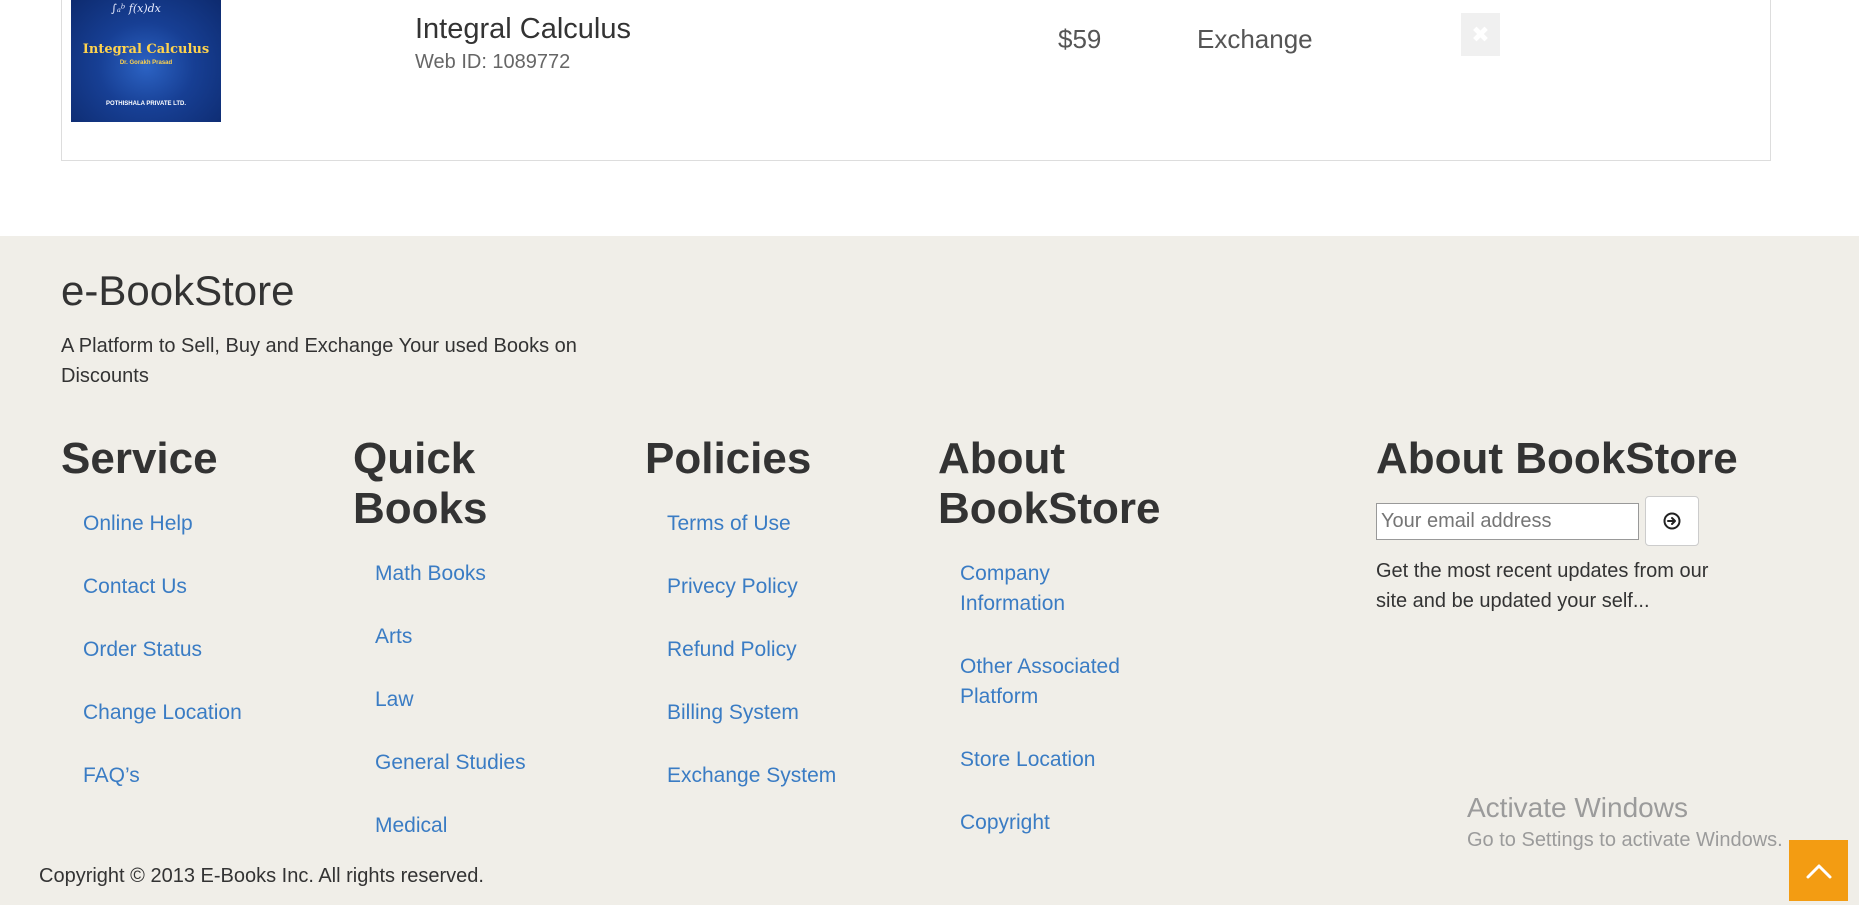 The image size is (1859, 905). Describe the element at coordinates (146, 104) in the screenshot. I see `cover-publisher: POTHISHALA PRIVATE LTD.` at that location.